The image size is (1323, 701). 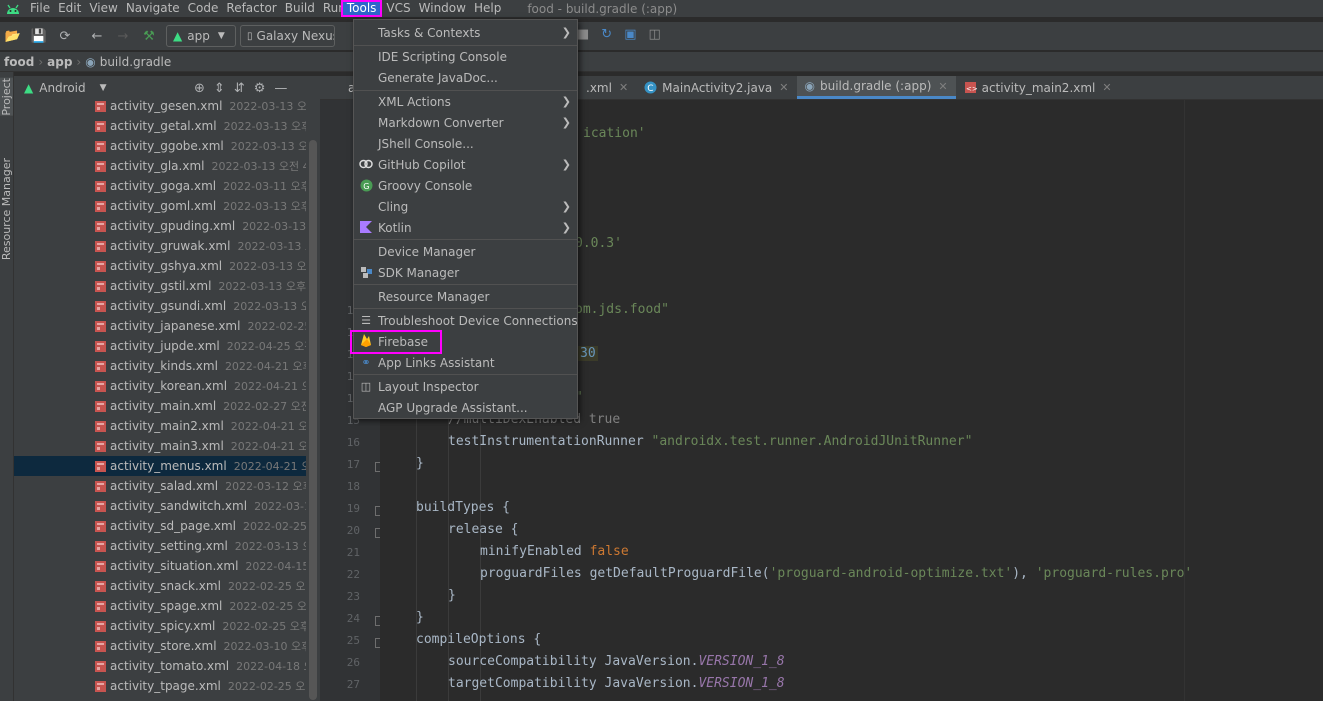 What do you see at coordinates (149, 36) in the screenshot?
I see `make-project-hammer-icon: ⚒` at bounding box center [149, 36].